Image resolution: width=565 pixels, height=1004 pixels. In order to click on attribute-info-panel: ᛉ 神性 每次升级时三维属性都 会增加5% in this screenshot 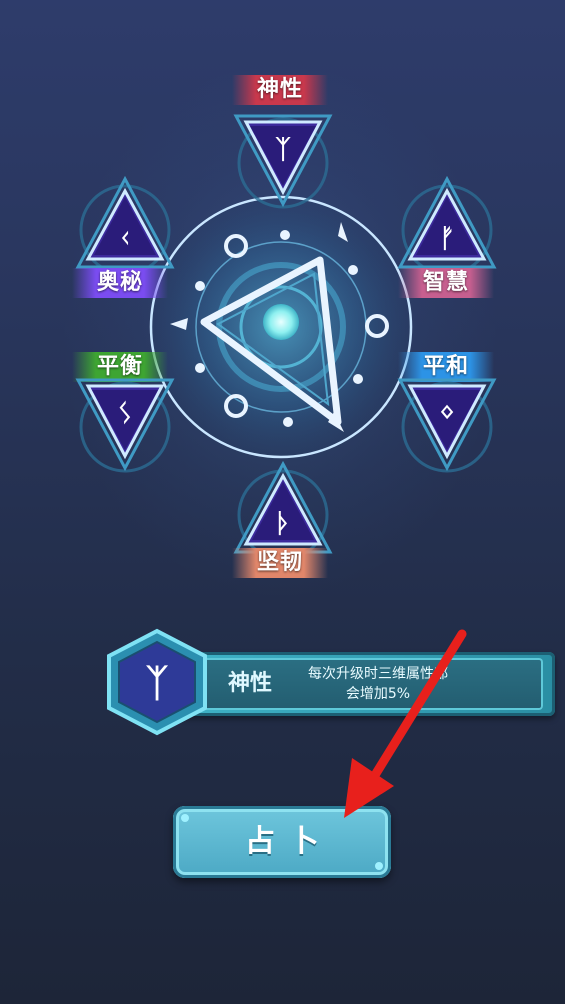, I will do `click(330, 682)`.